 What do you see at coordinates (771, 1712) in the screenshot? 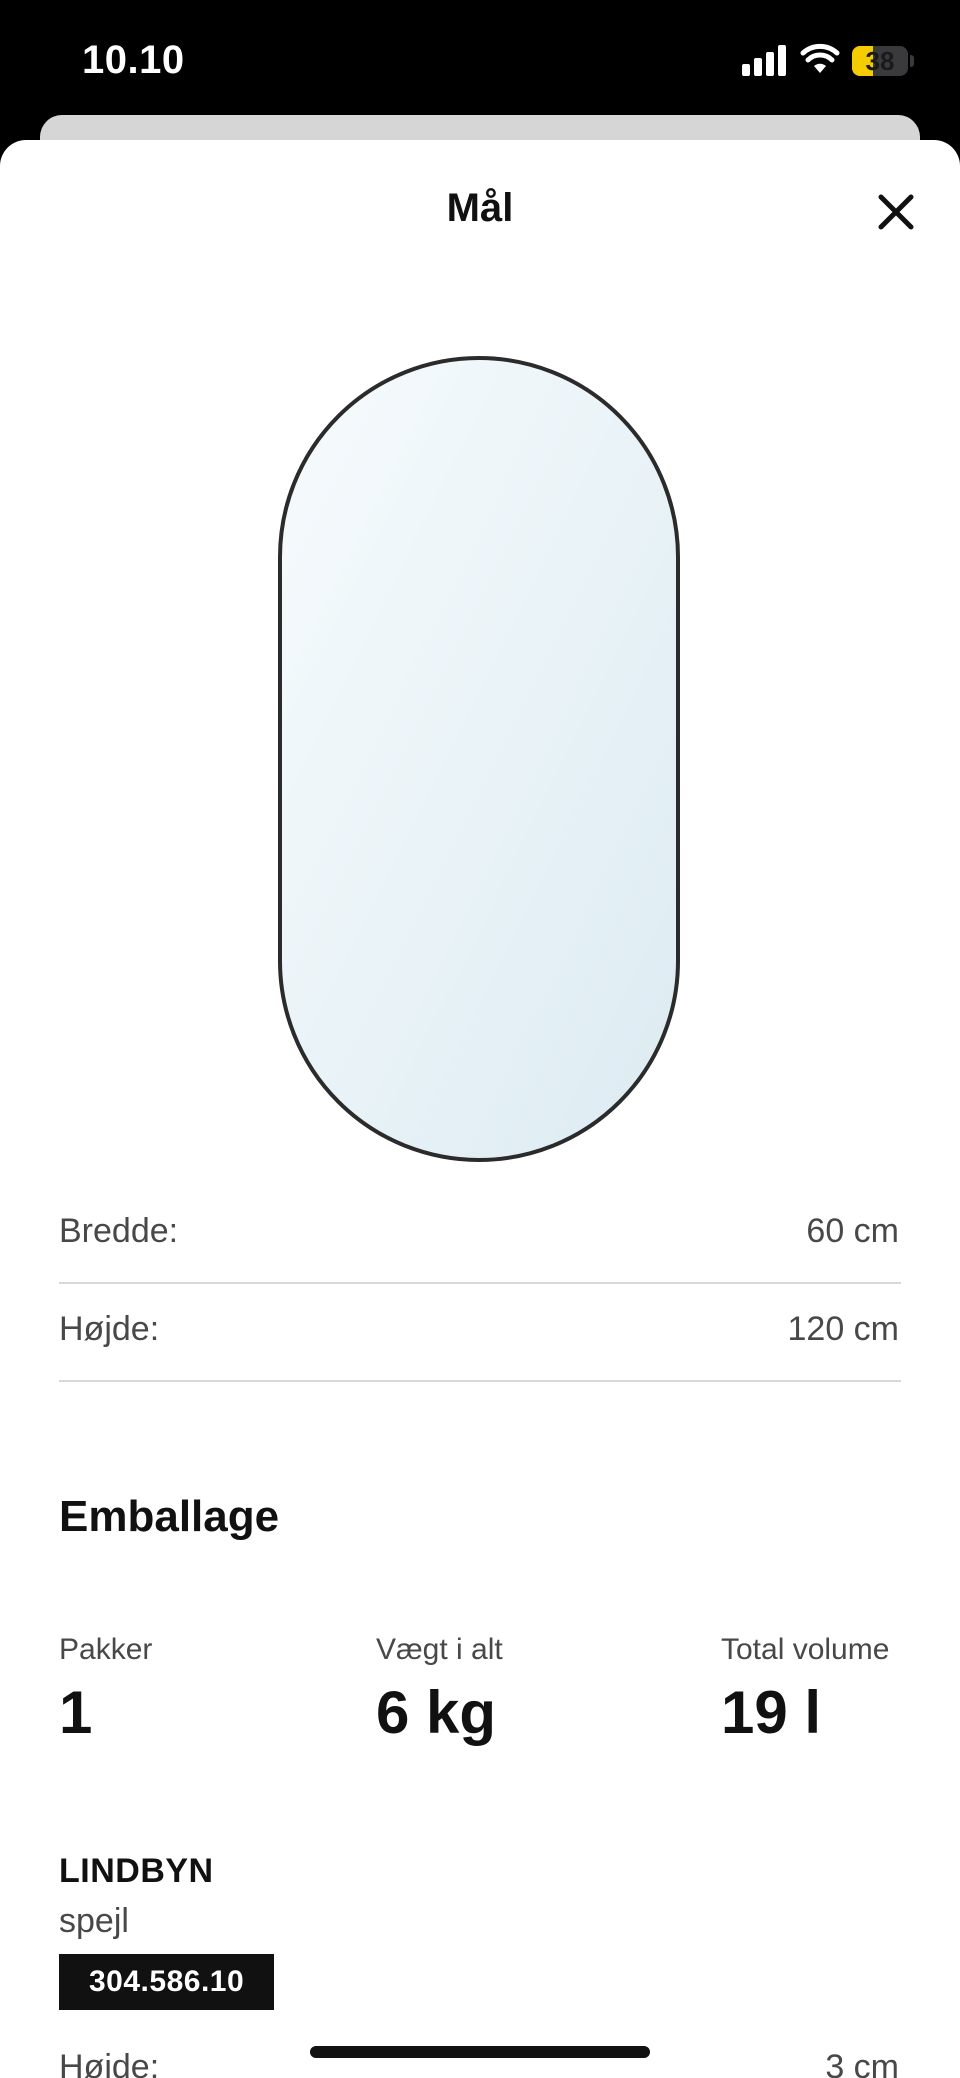
I see `stat-value: 19 l` at bounding box center [771, 1712].